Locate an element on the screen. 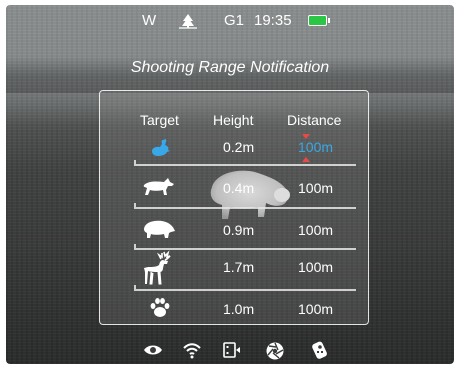 This screenshot has width=459, height=369. page-title: Shooting Range Notification is located at coordinates (230, 67).